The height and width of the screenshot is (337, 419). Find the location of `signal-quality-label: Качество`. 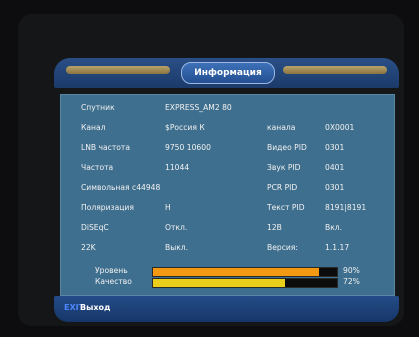

signal-quality-label: Качество is located at coordinates (113, 281).